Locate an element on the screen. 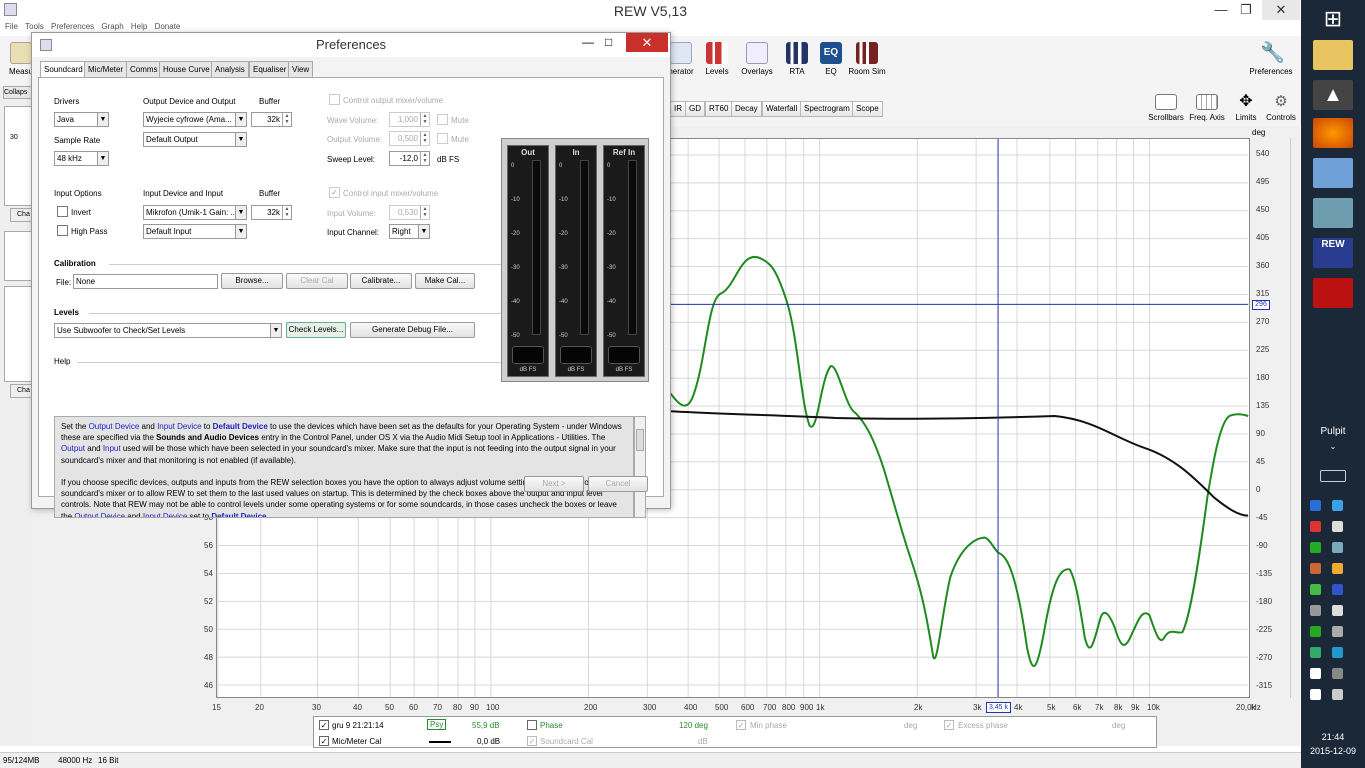 This screenshot has width=1365, height=768. buffer-out-spinner: 32k ▲ ▼ is located at coordinates (271, 119).